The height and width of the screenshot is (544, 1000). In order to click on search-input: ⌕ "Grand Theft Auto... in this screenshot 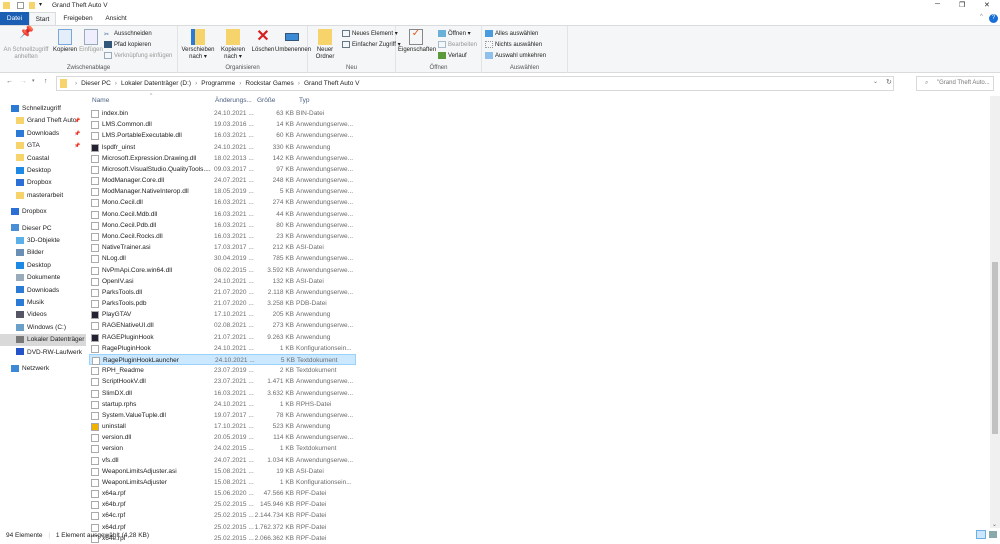, I will do `click(955, 83)`.